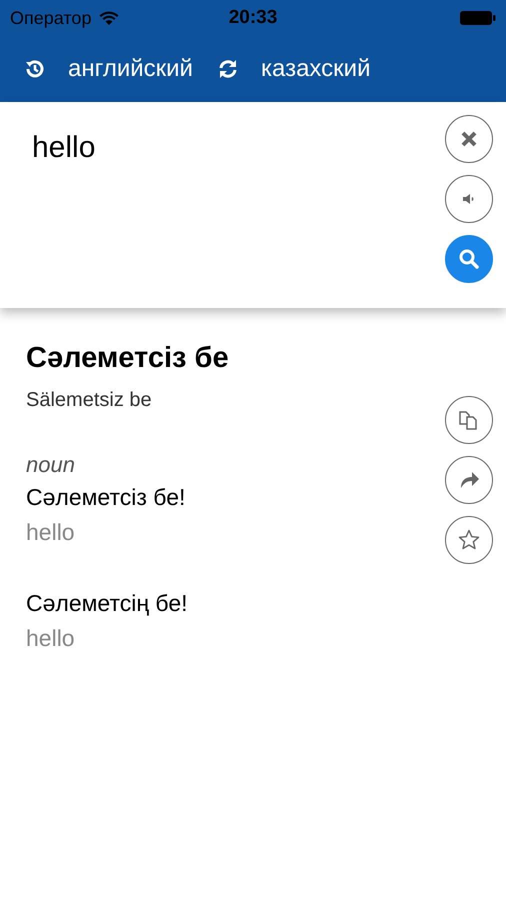  I want to click on carrier-name: Оператор, so click(51, 18).